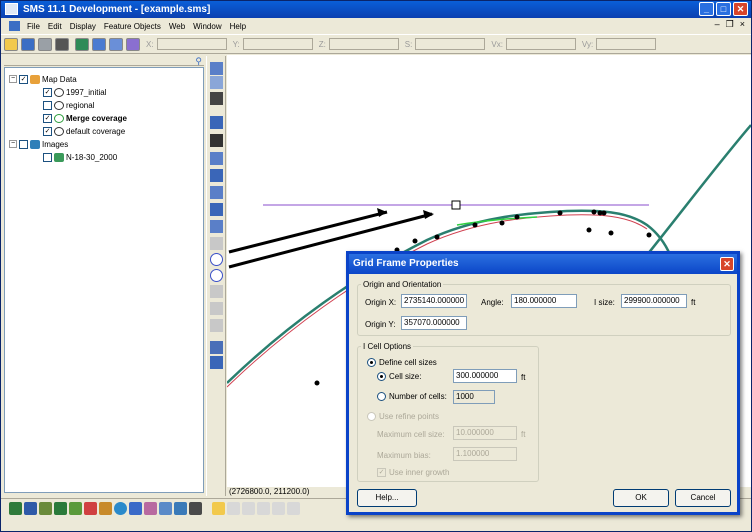  Describe the element at coordinates (75, 508) in the screenshot. I see `quadtree-module-icon` at that location.